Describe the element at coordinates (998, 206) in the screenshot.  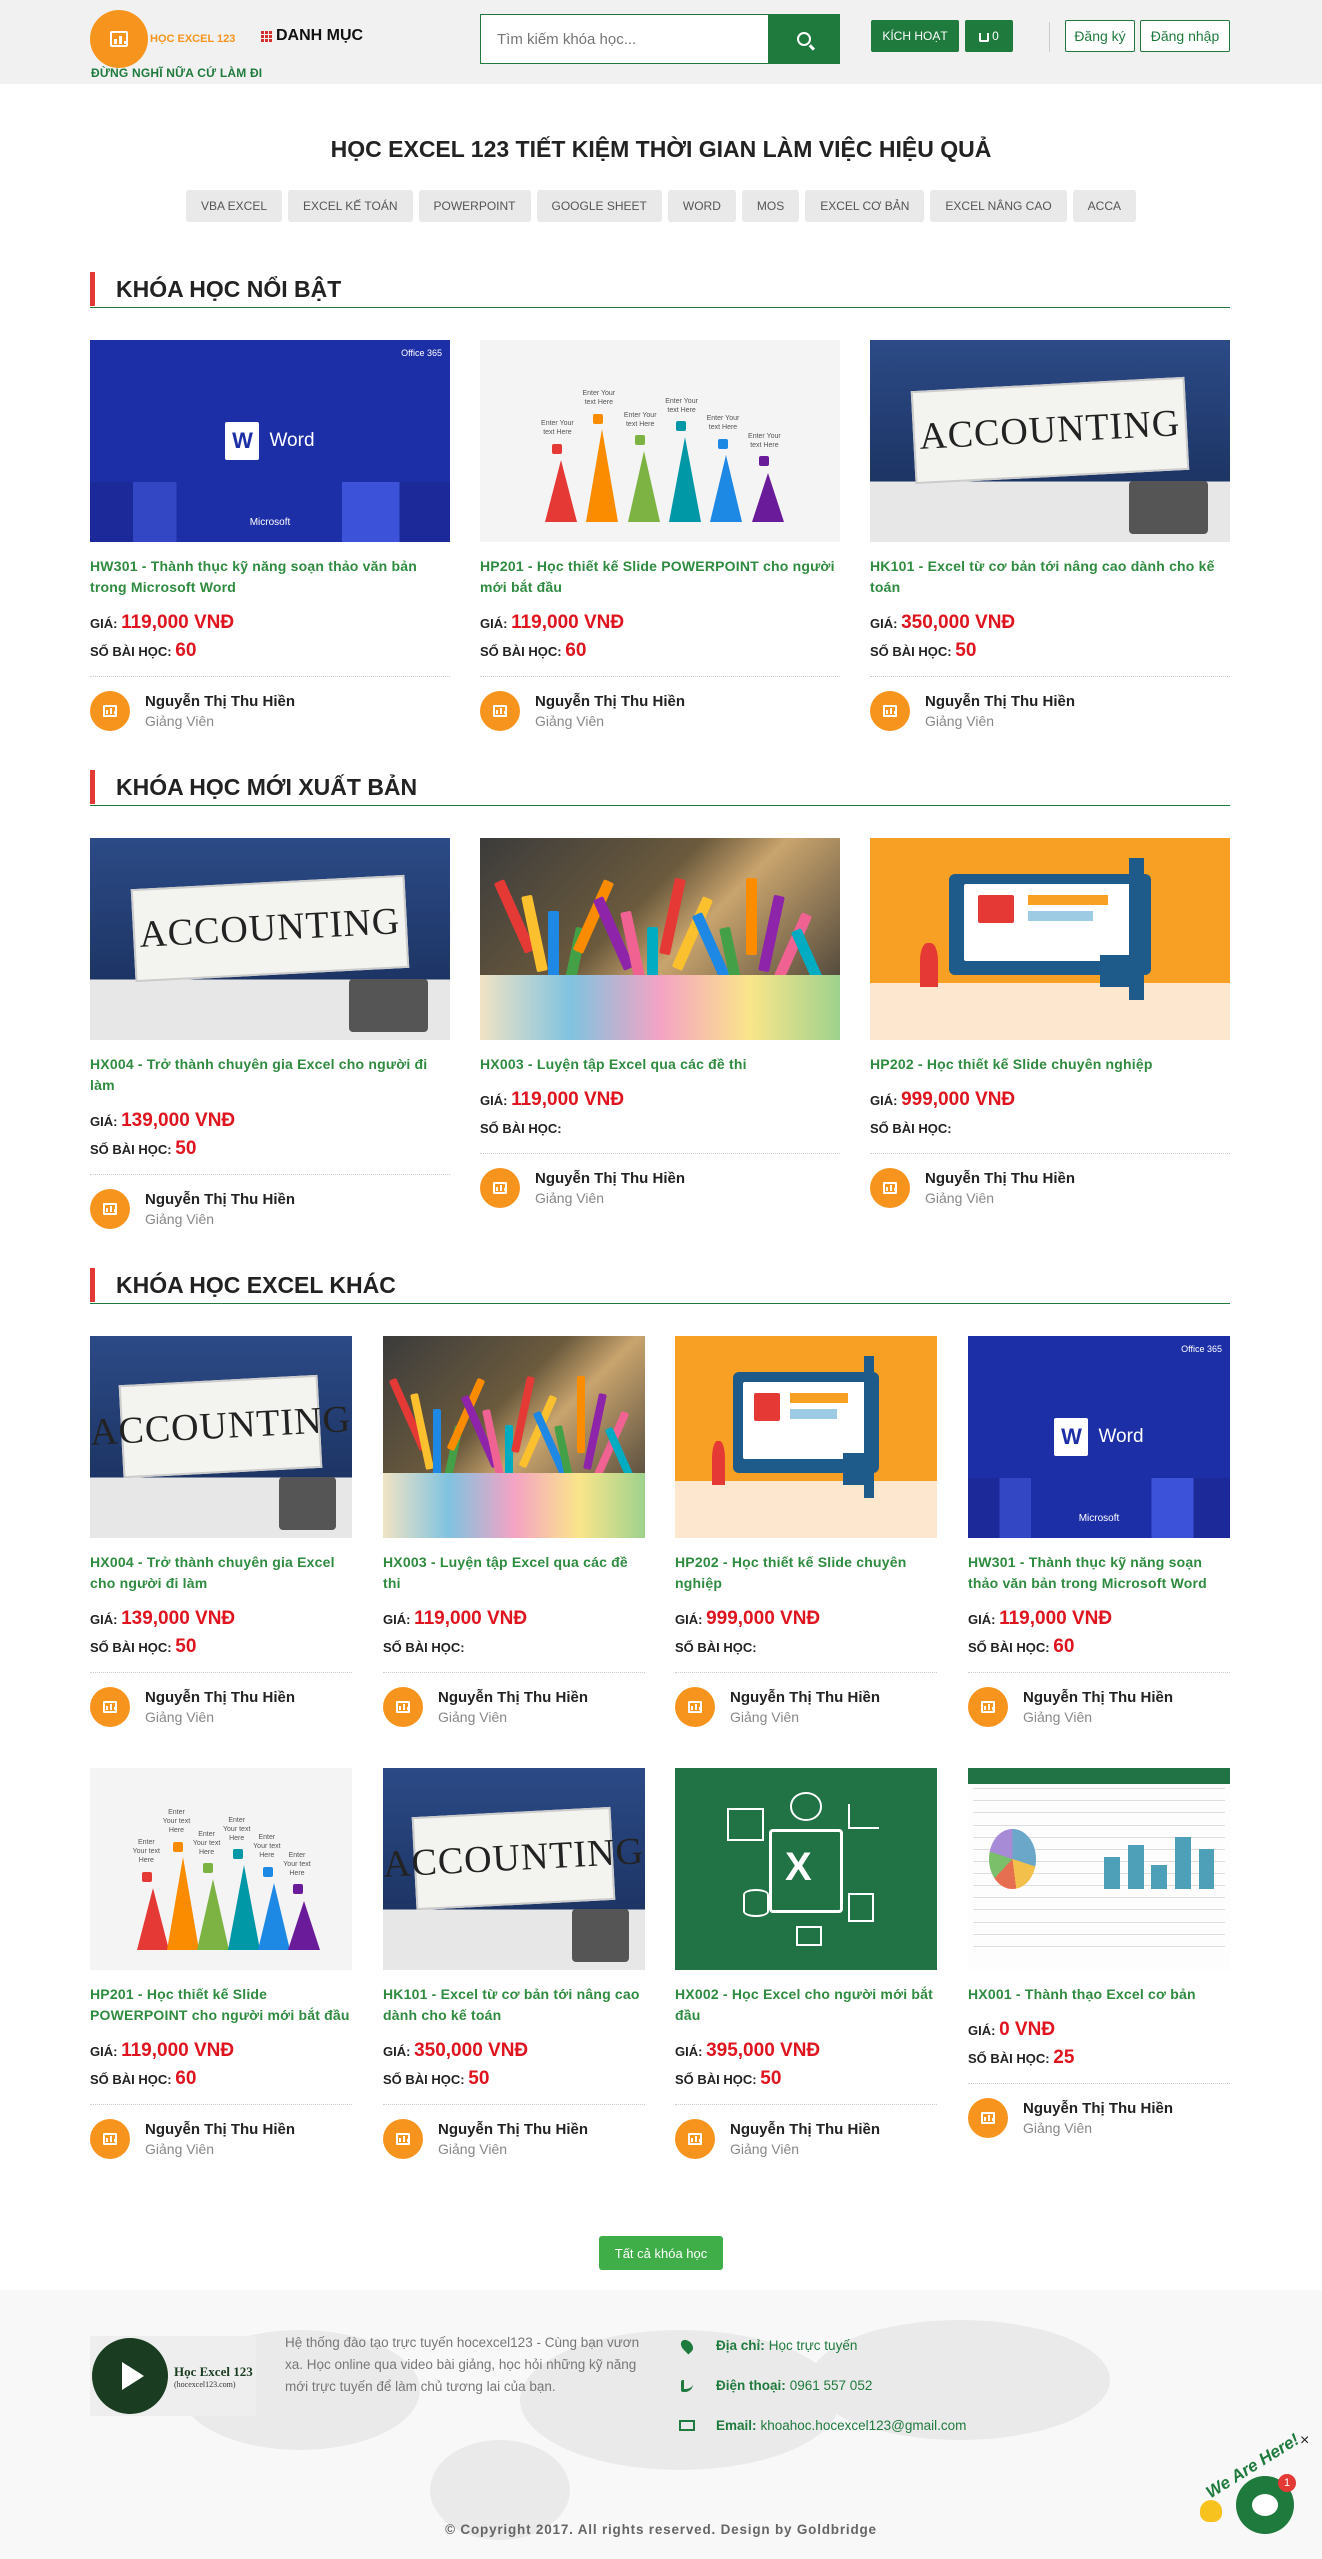
I see `tag-button: EXCEL NÂNG CAO` at that location.